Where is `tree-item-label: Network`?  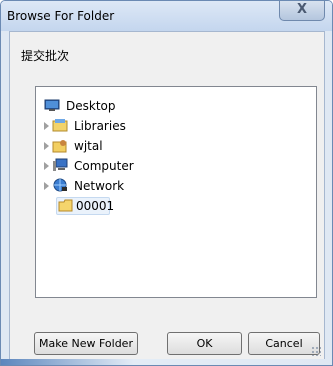
tree-item-label: Network is located at coordinates (99, 186).